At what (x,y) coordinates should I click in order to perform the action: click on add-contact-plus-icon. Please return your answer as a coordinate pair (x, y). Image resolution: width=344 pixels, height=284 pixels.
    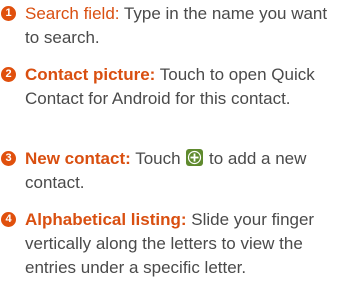
    Looking at the image, I should click on (195, 157).